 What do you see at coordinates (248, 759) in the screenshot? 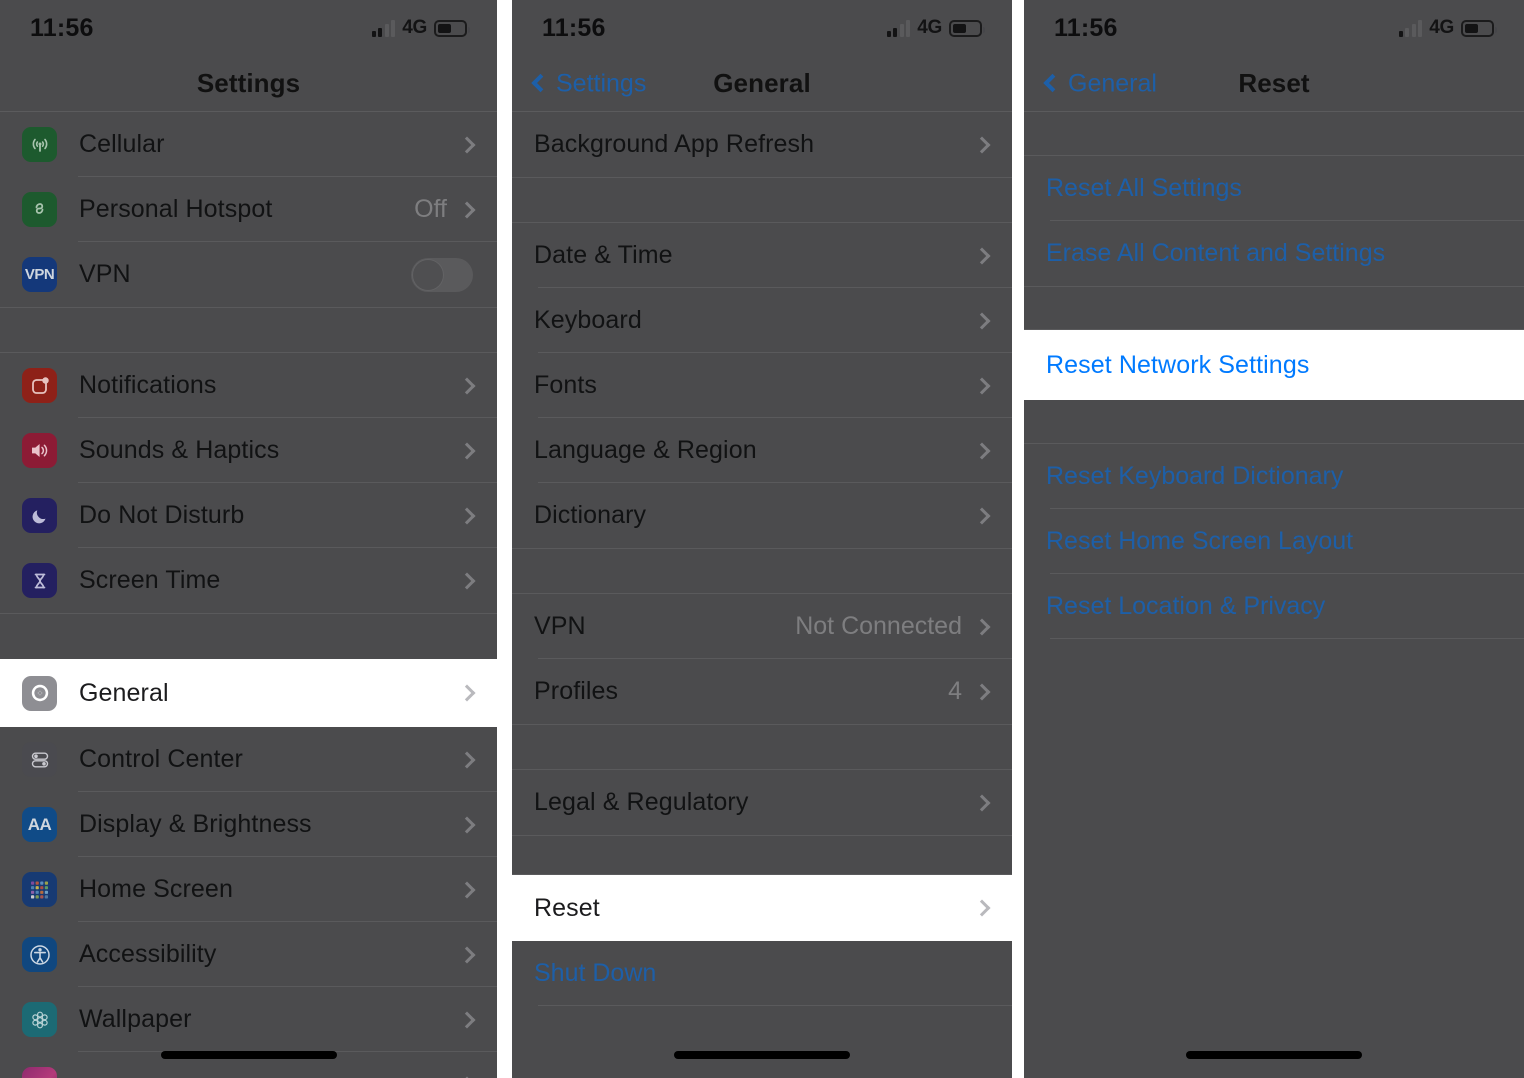
I see `settings-row-control-center: Control Center` at bounding box center [248, 759].